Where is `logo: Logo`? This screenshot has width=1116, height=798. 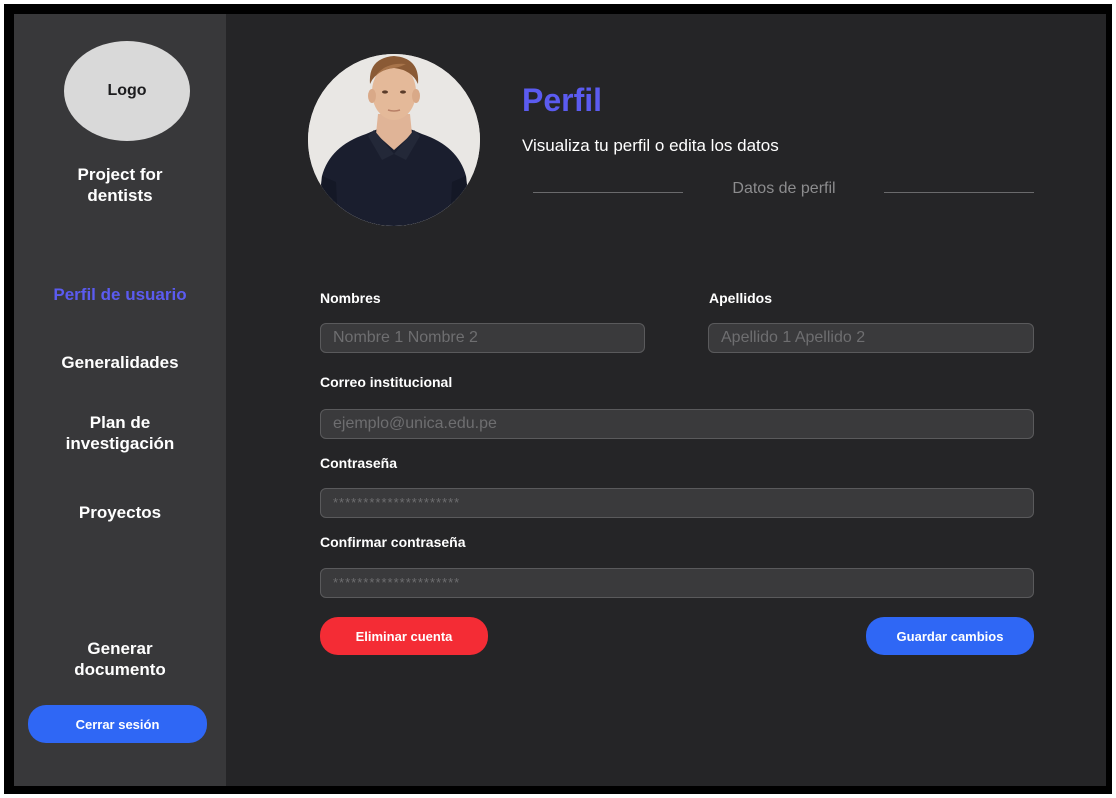 logo: Logo is located at coordinates (127, 91).